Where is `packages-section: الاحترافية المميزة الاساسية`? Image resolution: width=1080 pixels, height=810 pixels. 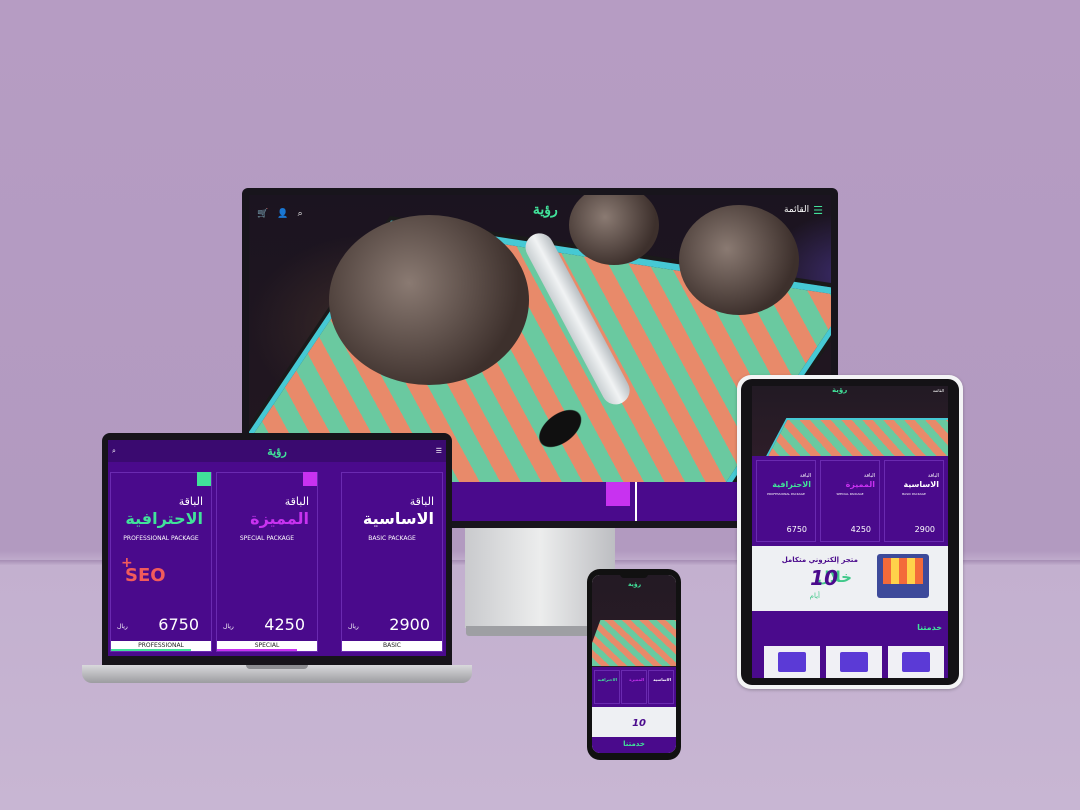 packages-section: الاحترافية المميزة الاساسية is located at coordinates (634, 687).